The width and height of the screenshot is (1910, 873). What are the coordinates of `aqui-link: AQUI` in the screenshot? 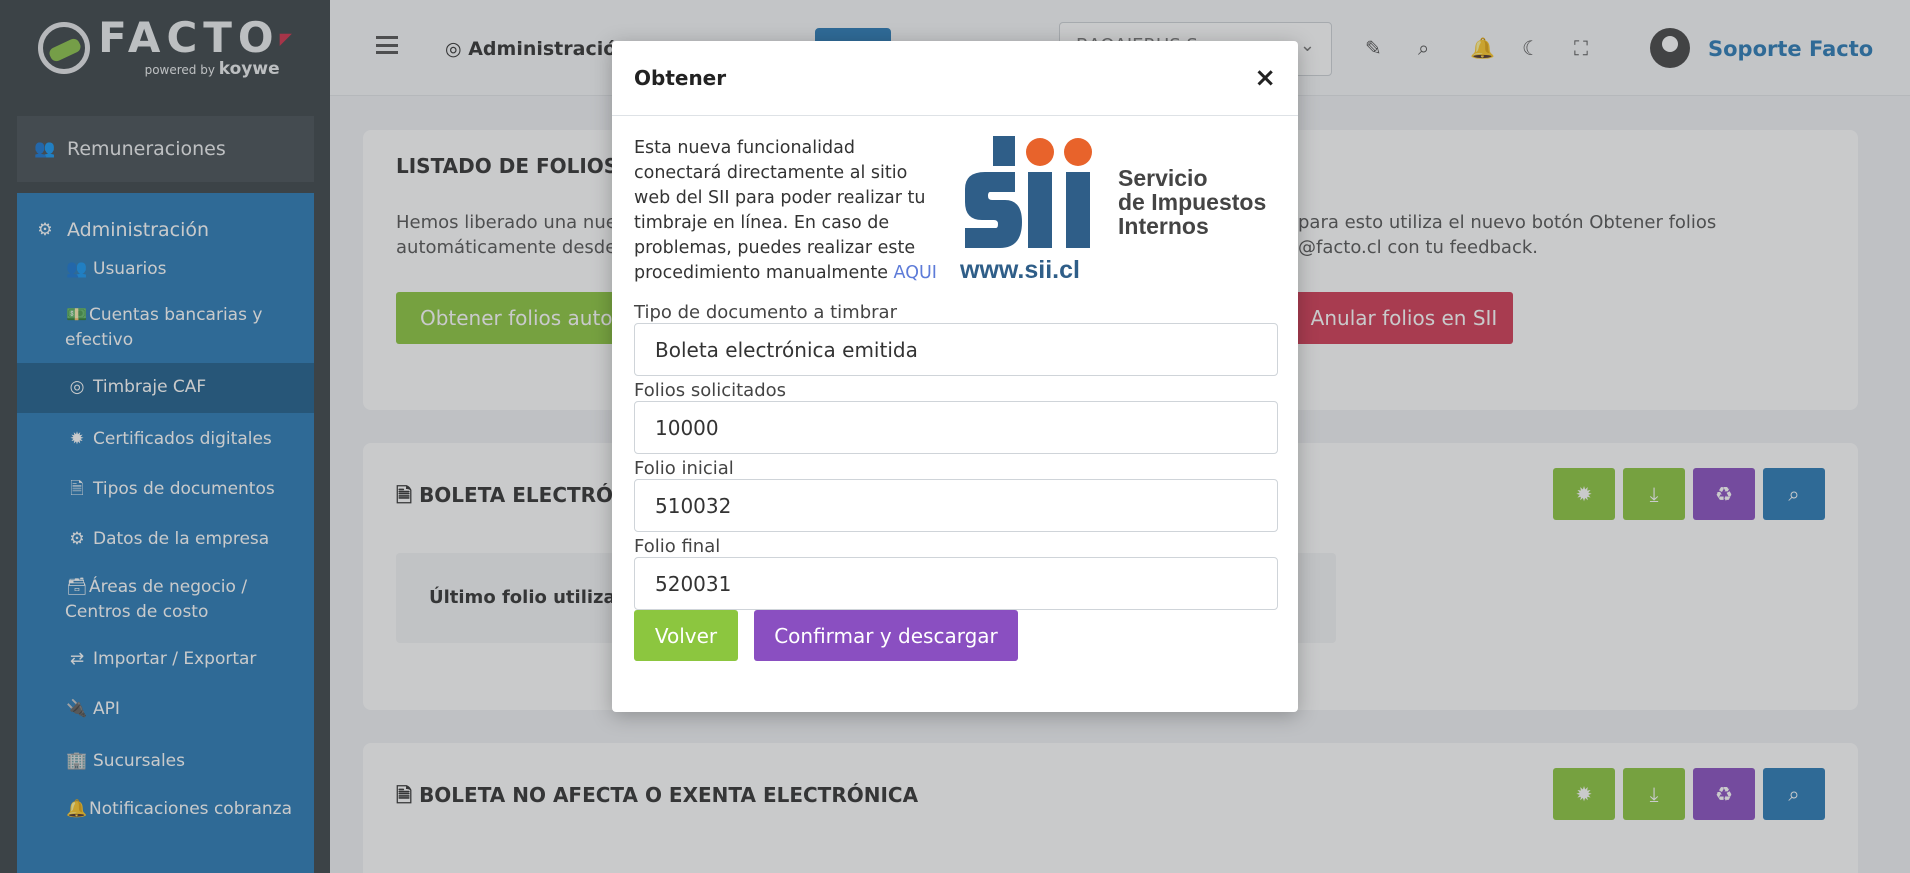 It's located at (915, 273).